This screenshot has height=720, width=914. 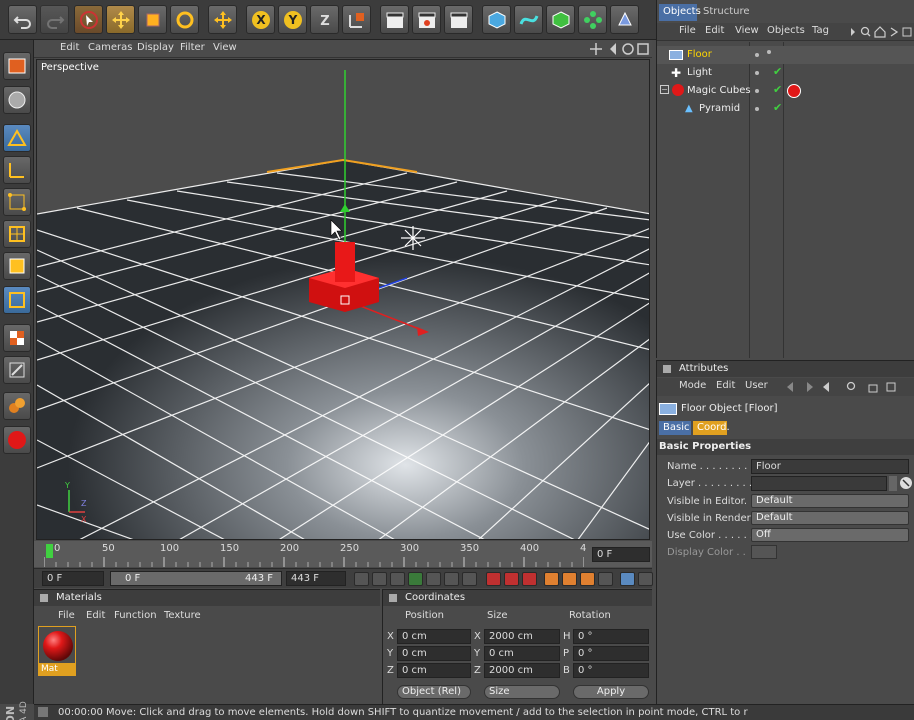 What do you see at coordinates (120, 19) in the screenshot?
I see `move-tool-button` at bounding box center [120, 19].